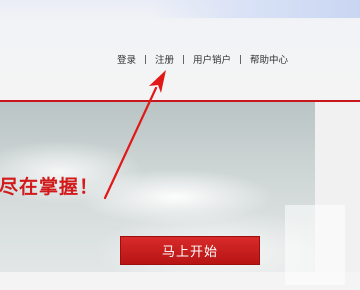 This screenshot has width=360, height=290. Describe the element at coordinates (50, 187) in the screenshot. I see `banner-slogan: 尽在掌握！` at that location.